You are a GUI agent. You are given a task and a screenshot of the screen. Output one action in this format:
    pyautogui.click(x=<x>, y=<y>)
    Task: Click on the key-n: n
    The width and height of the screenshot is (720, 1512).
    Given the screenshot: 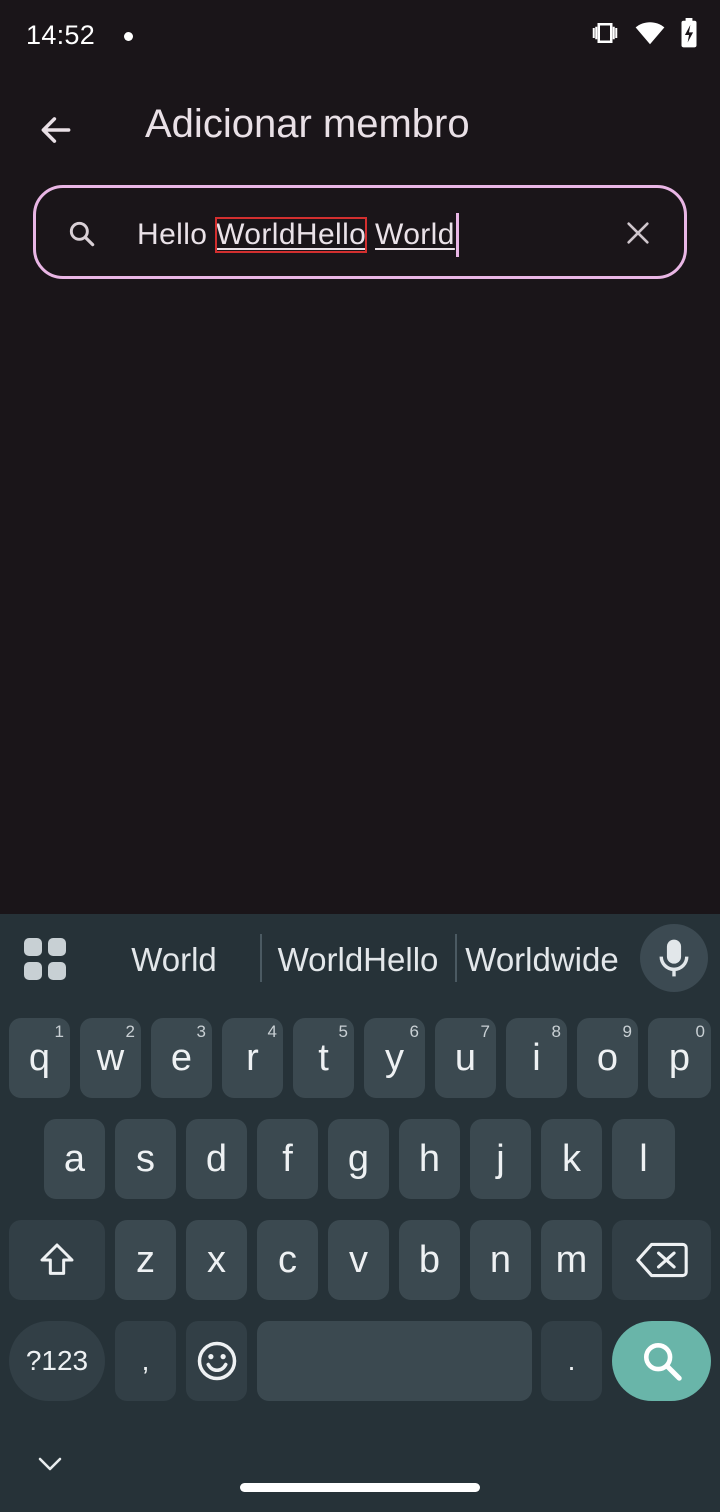 What is the action you would take?
    pyautogui.click(x=500, y=1260)
    